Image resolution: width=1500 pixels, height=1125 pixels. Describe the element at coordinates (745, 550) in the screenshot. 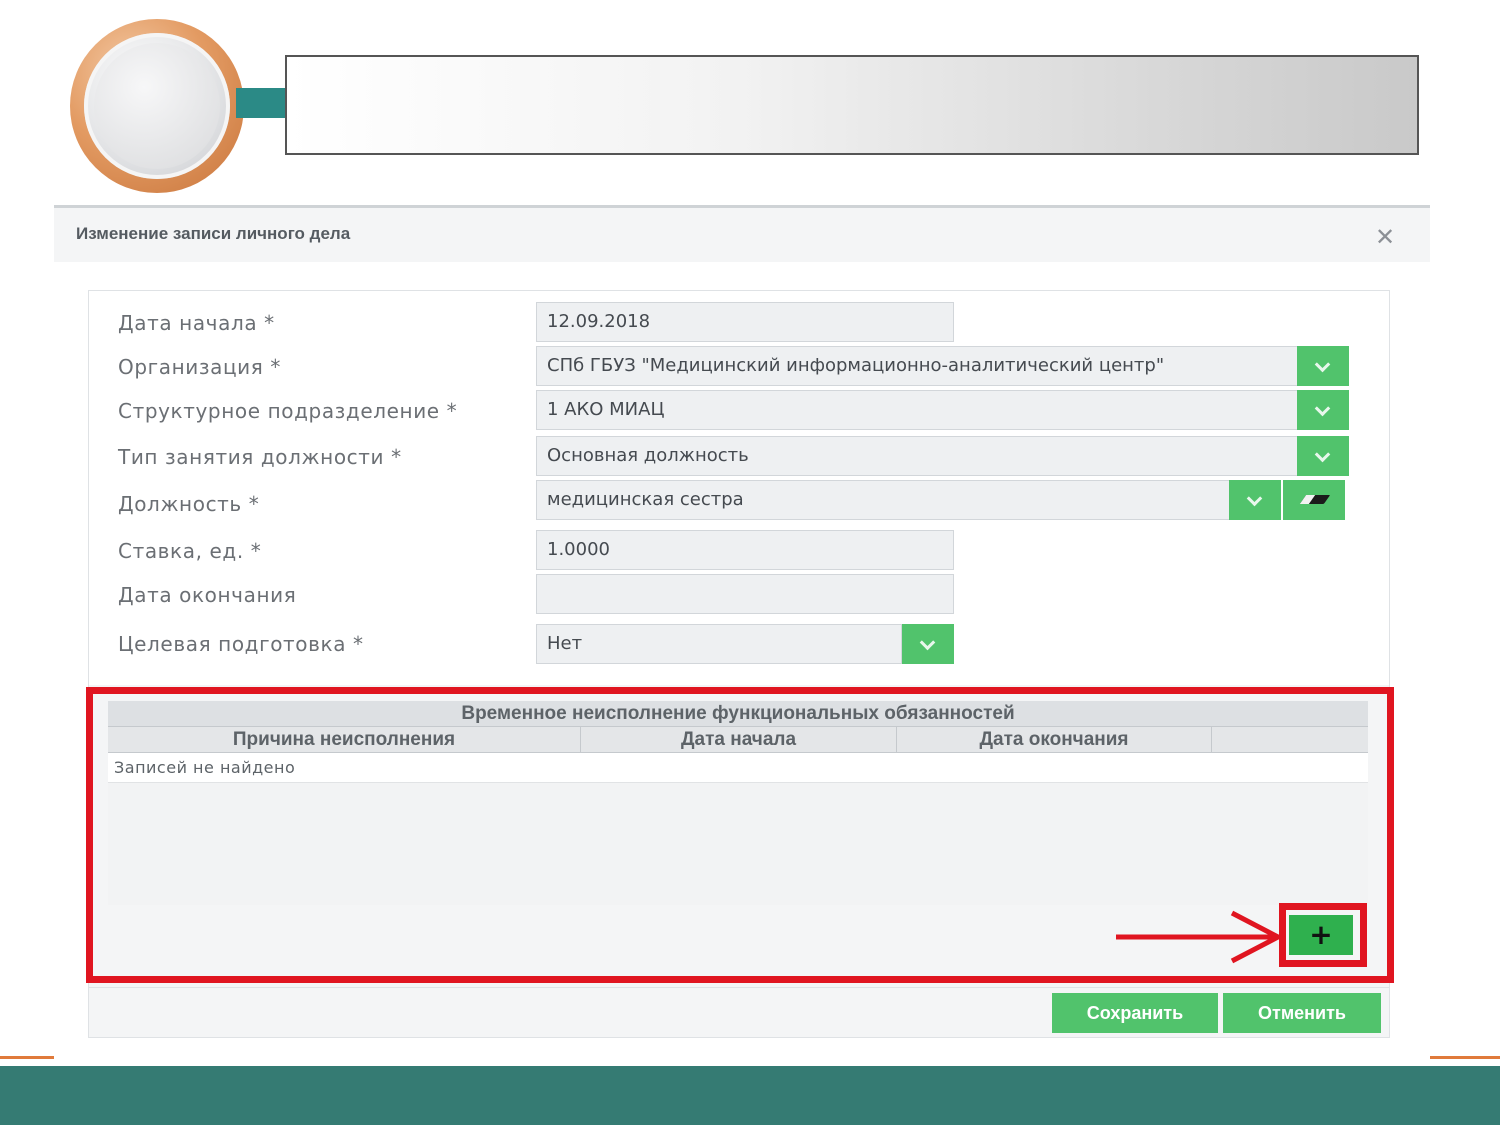

I see `rate-input: 1.0000` at that location.